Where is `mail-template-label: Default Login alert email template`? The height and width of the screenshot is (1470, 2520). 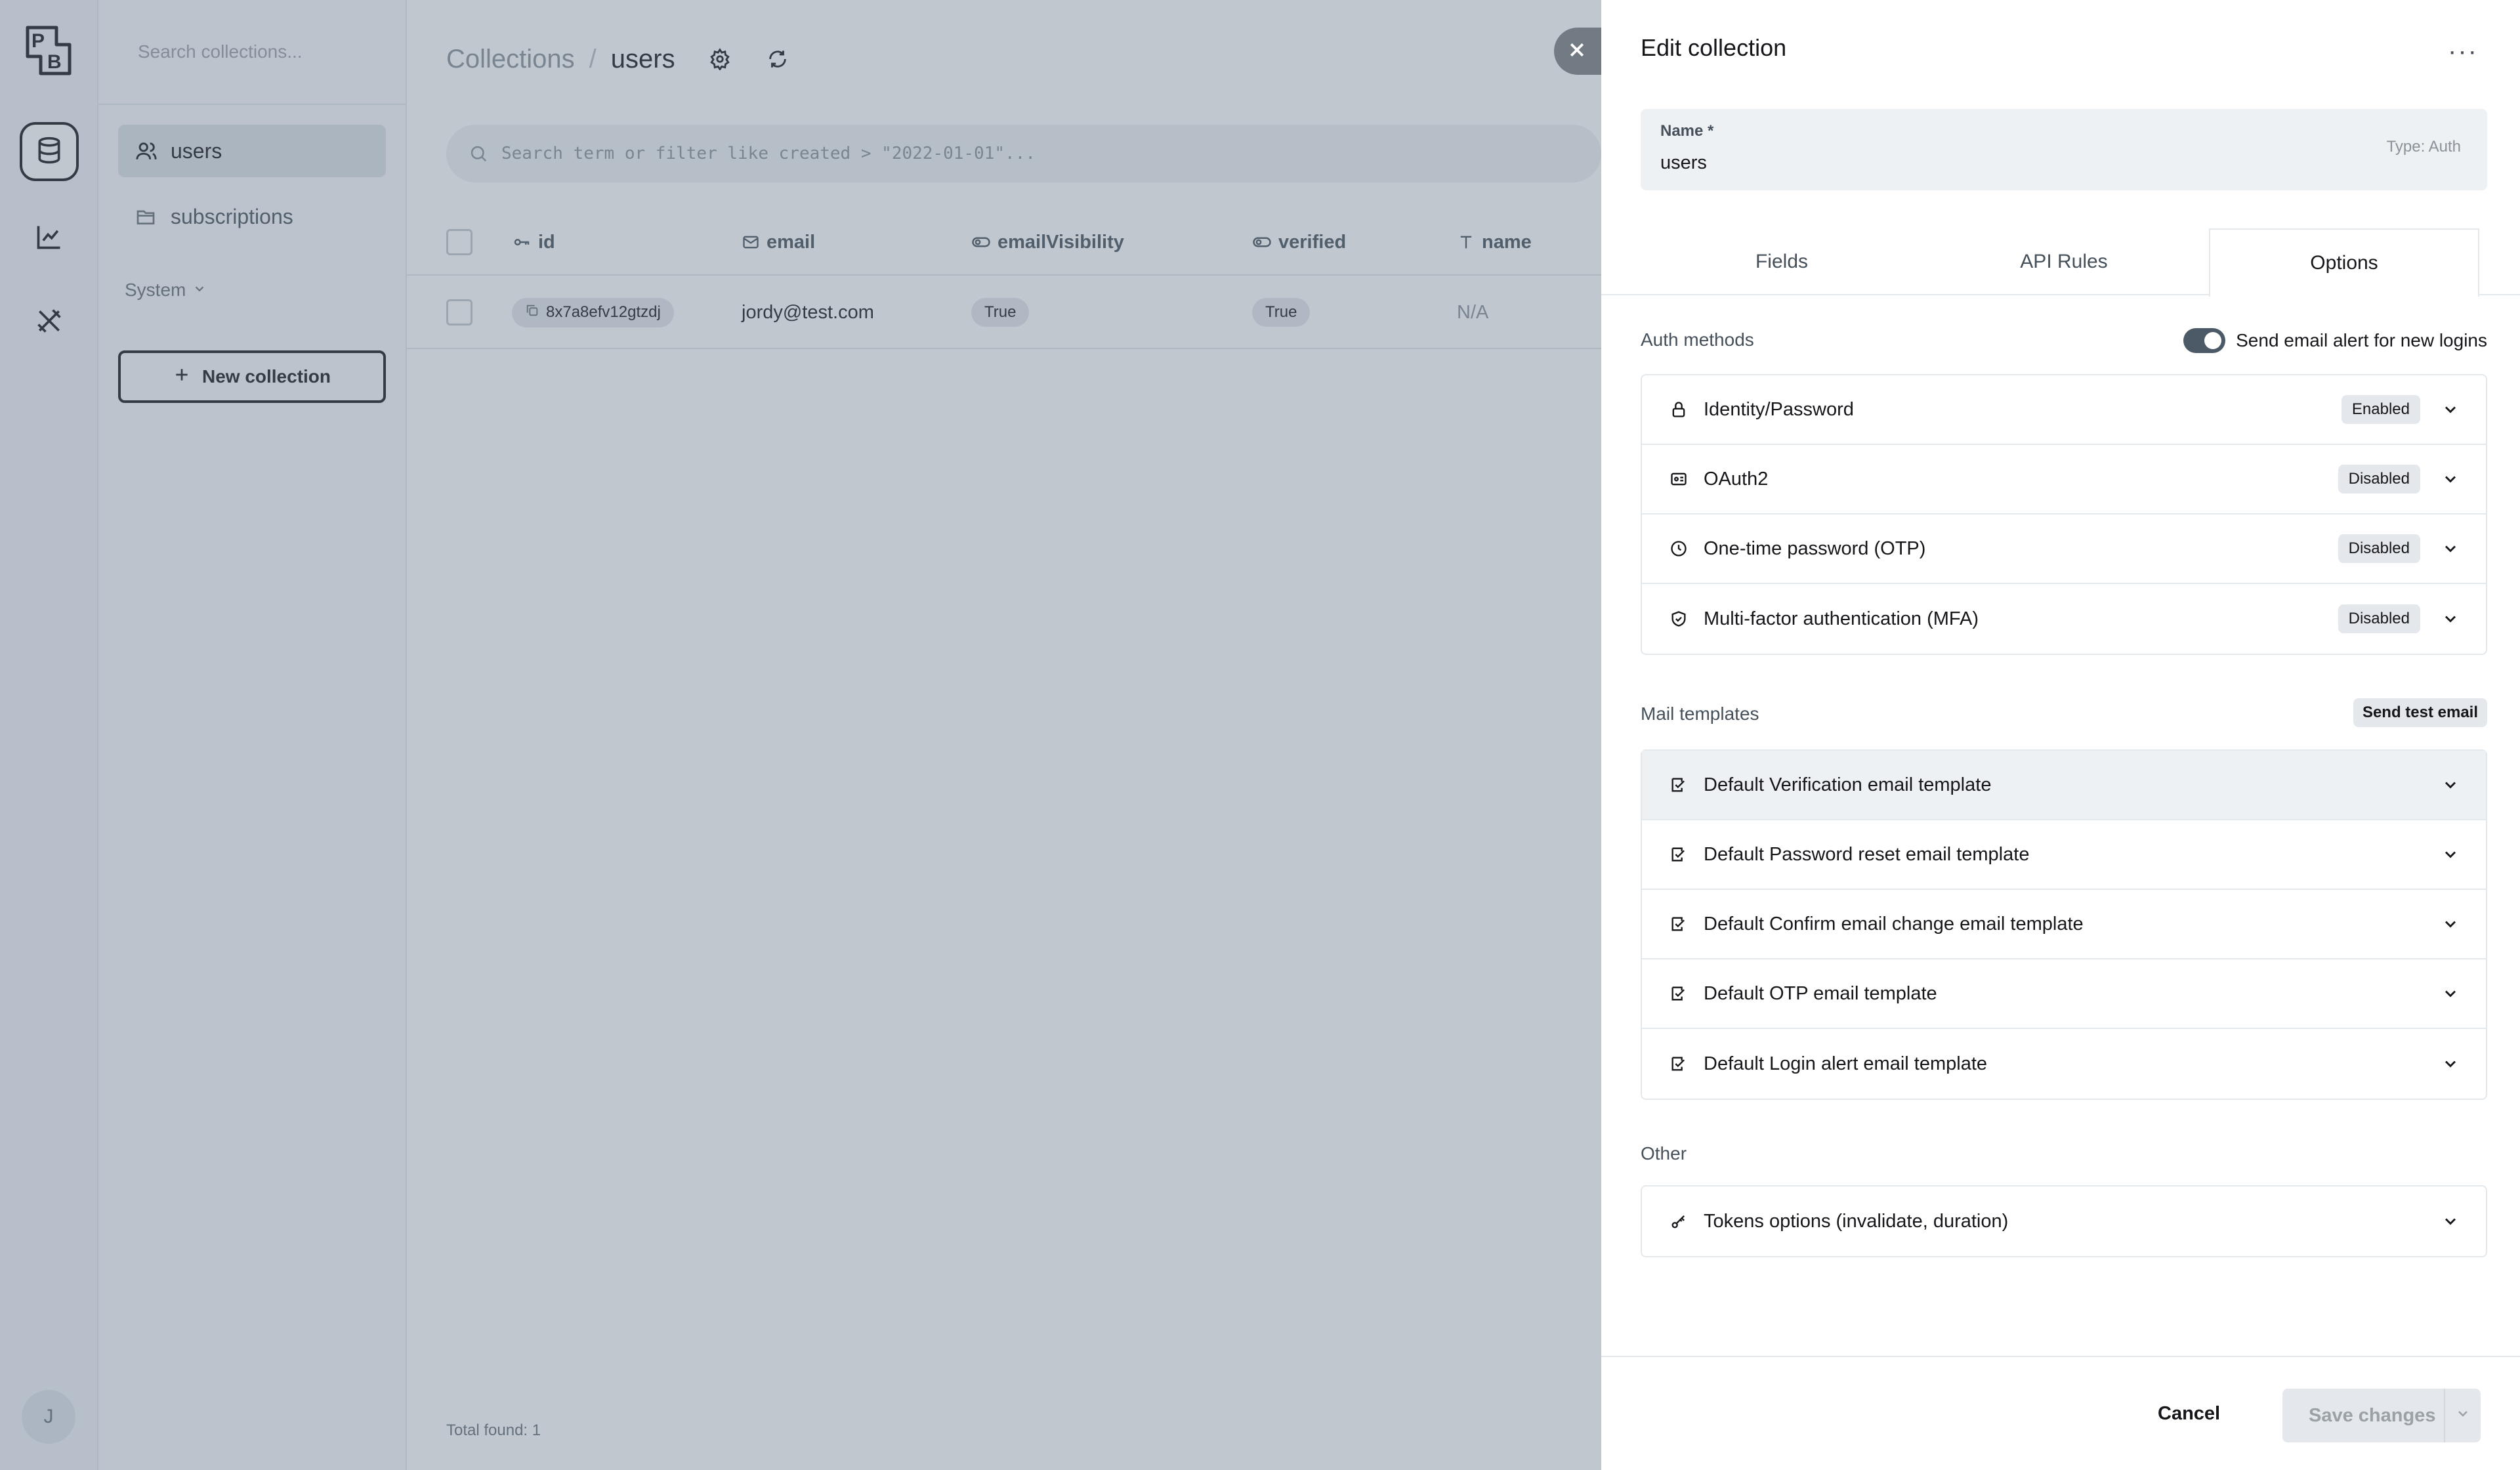
mail-template-label: Default Login alert email template is located at coordinates (1846, 1063).